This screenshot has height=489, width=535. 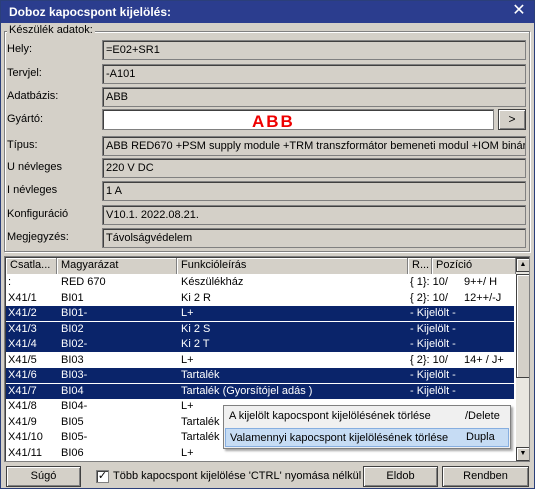 I want to click on table-cell: BI03-, so click(x=74, y=375).